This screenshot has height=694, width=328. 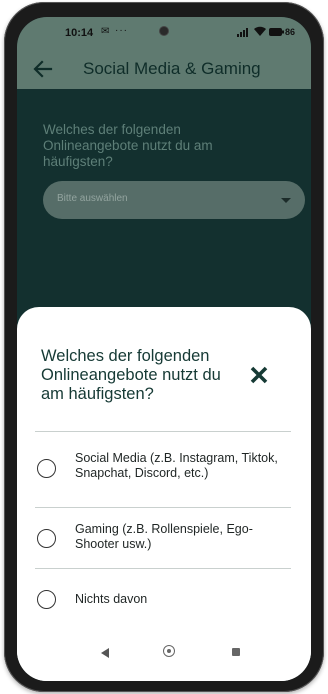 What do you see at coordinates (111, 599) in the screenshot?
I see `option-label: Nichts davon` at bounding box center [111, 599].